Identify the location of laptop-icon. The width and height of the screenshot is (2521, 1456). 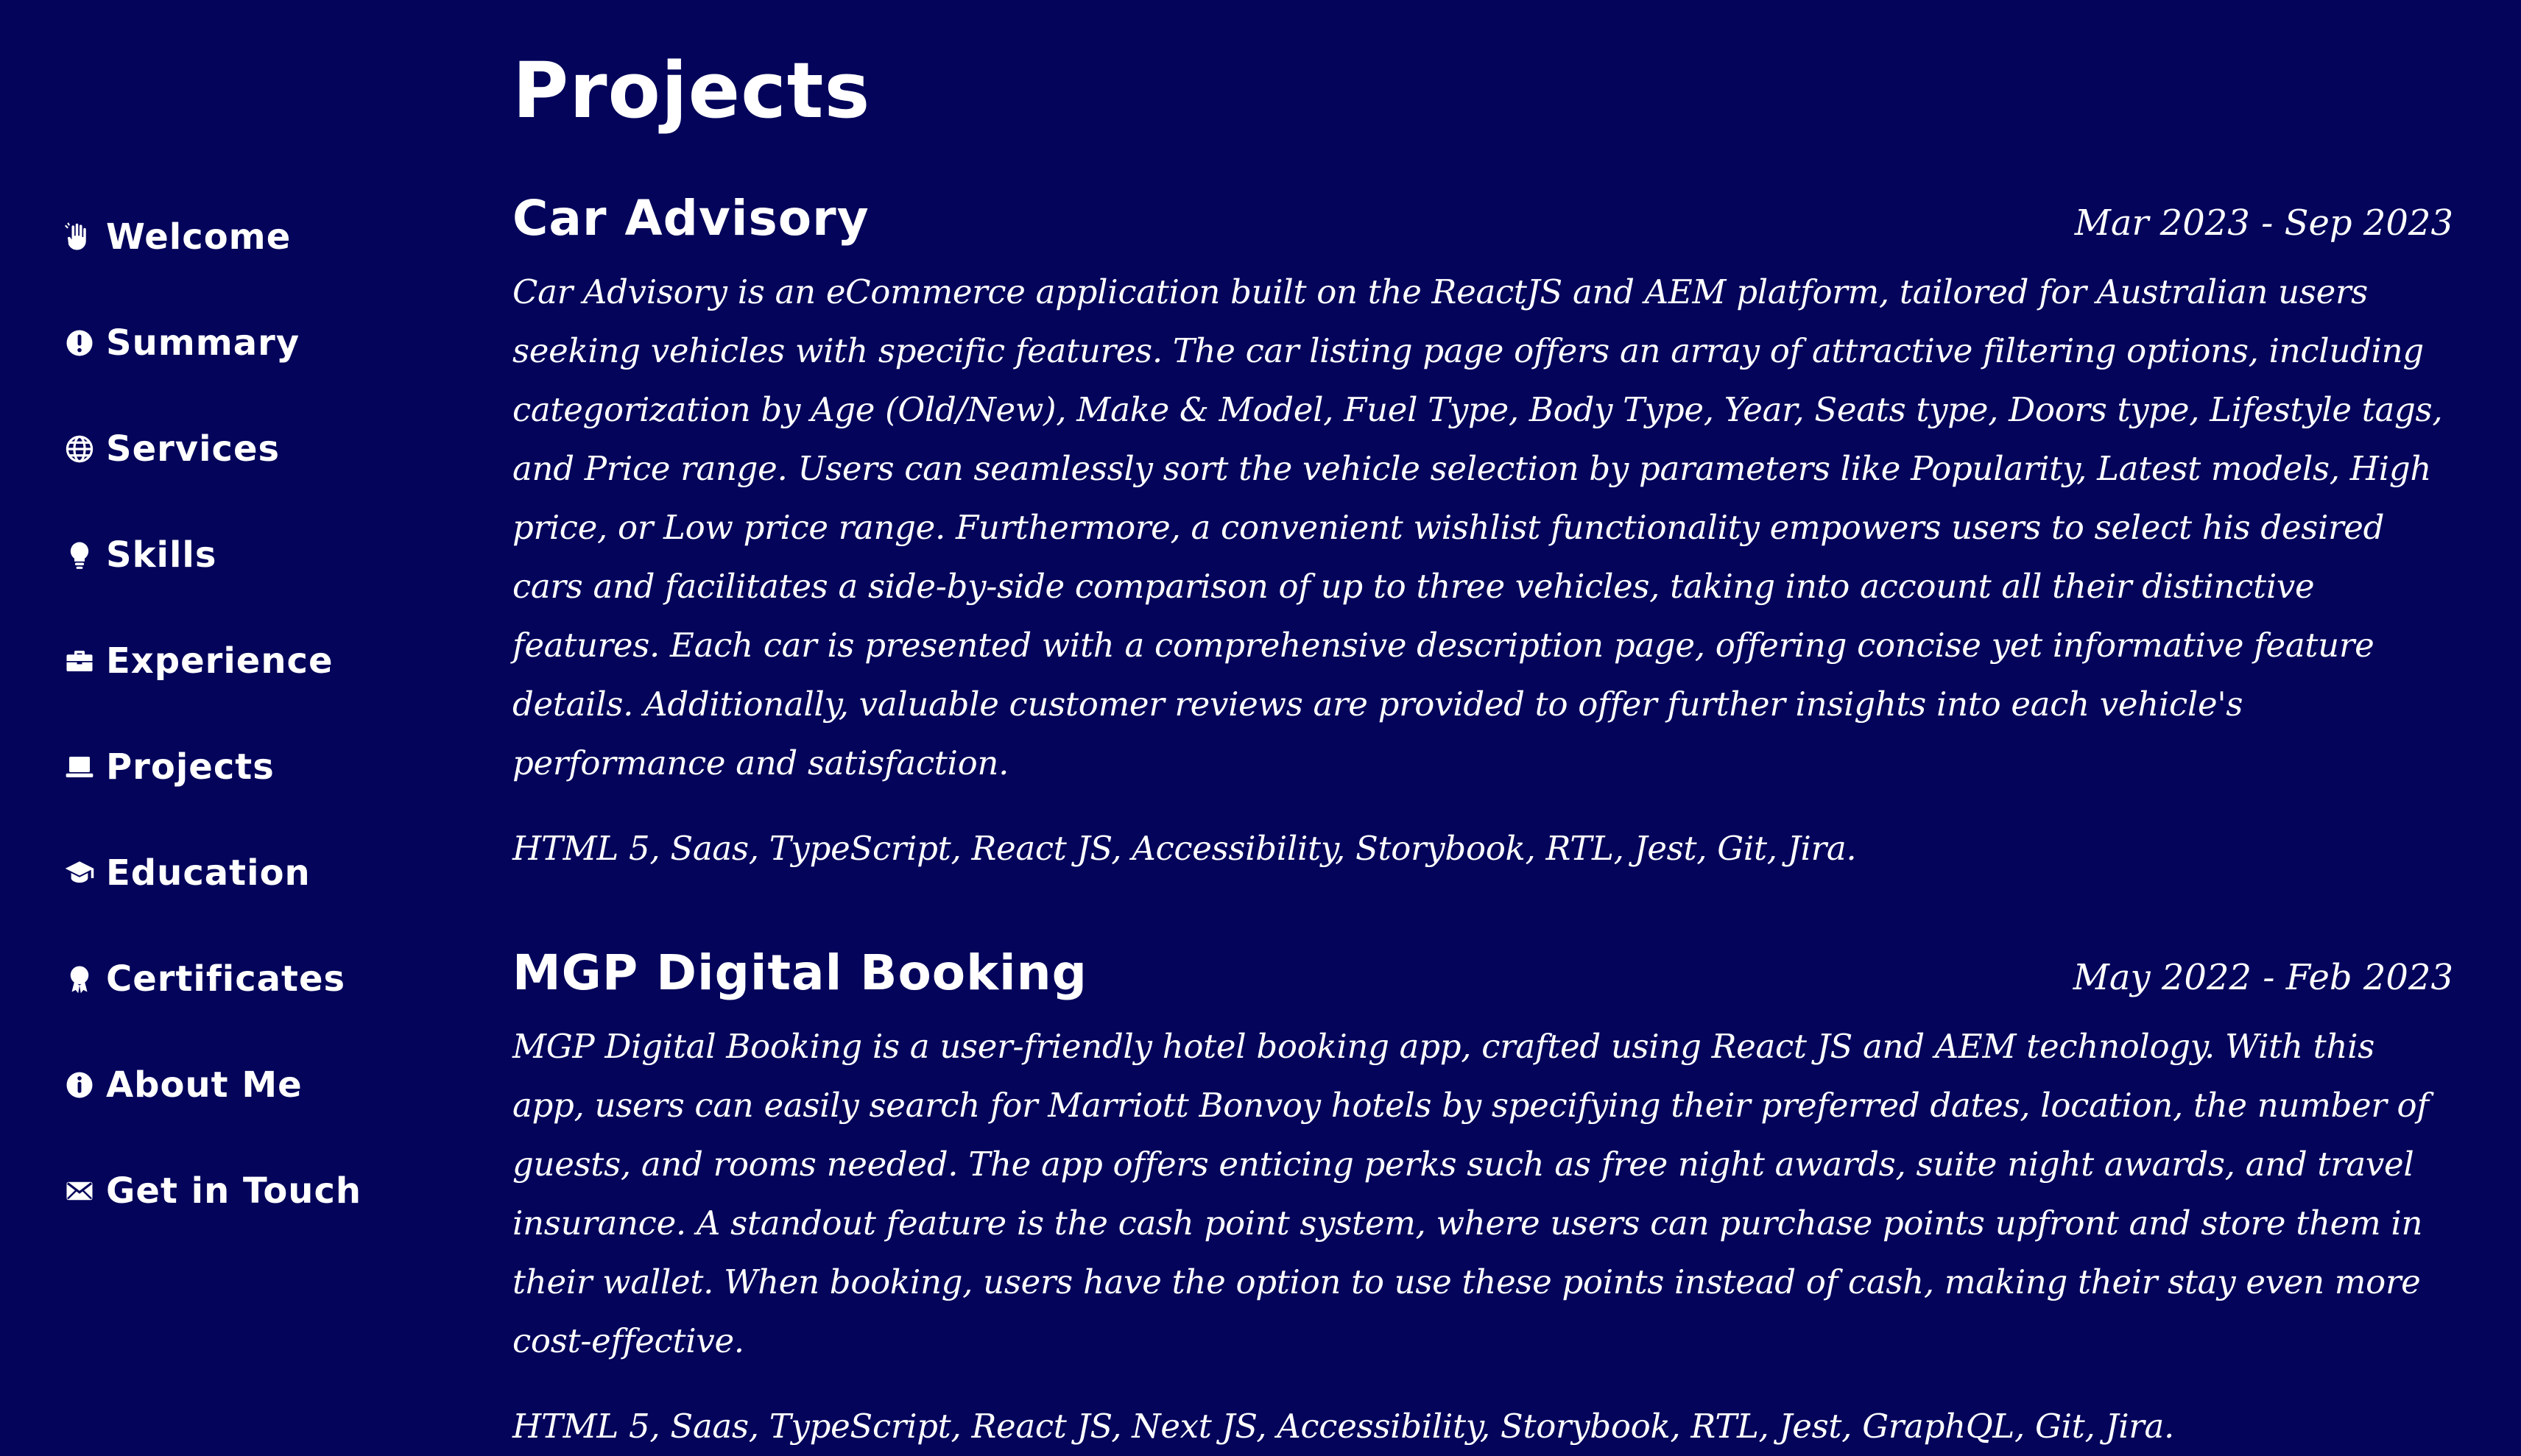
(79, 767).